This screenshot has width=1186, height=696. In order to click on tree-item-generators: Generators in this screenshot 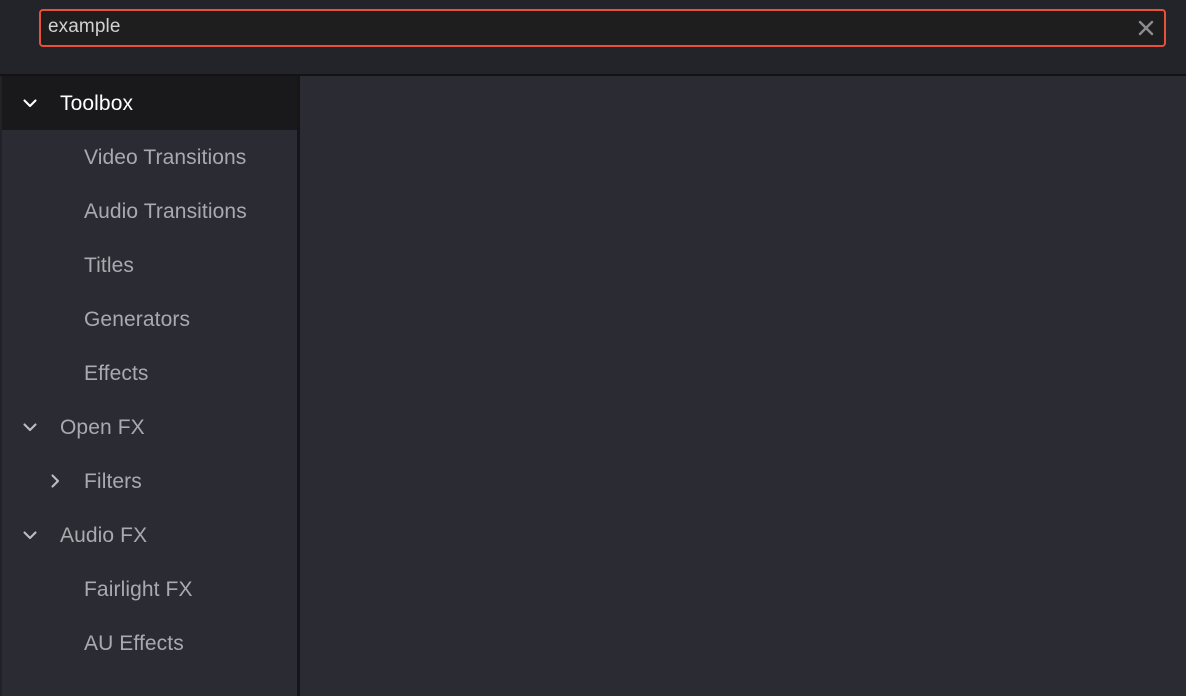, I will do `click(149, 319)`.